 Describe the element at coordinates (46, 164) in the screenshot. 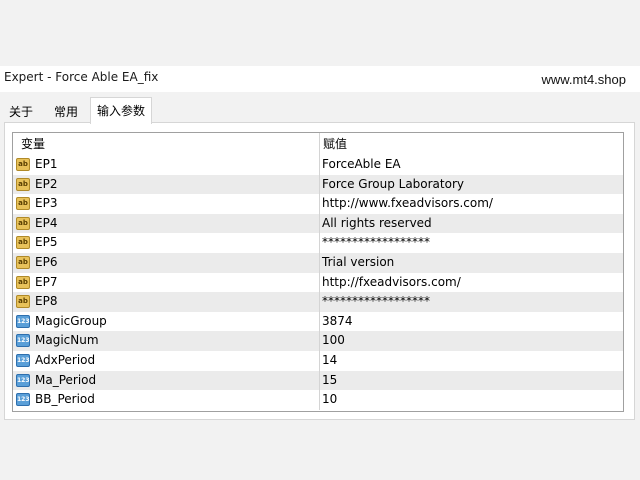

I see `parameter-name: EP1` at that location.